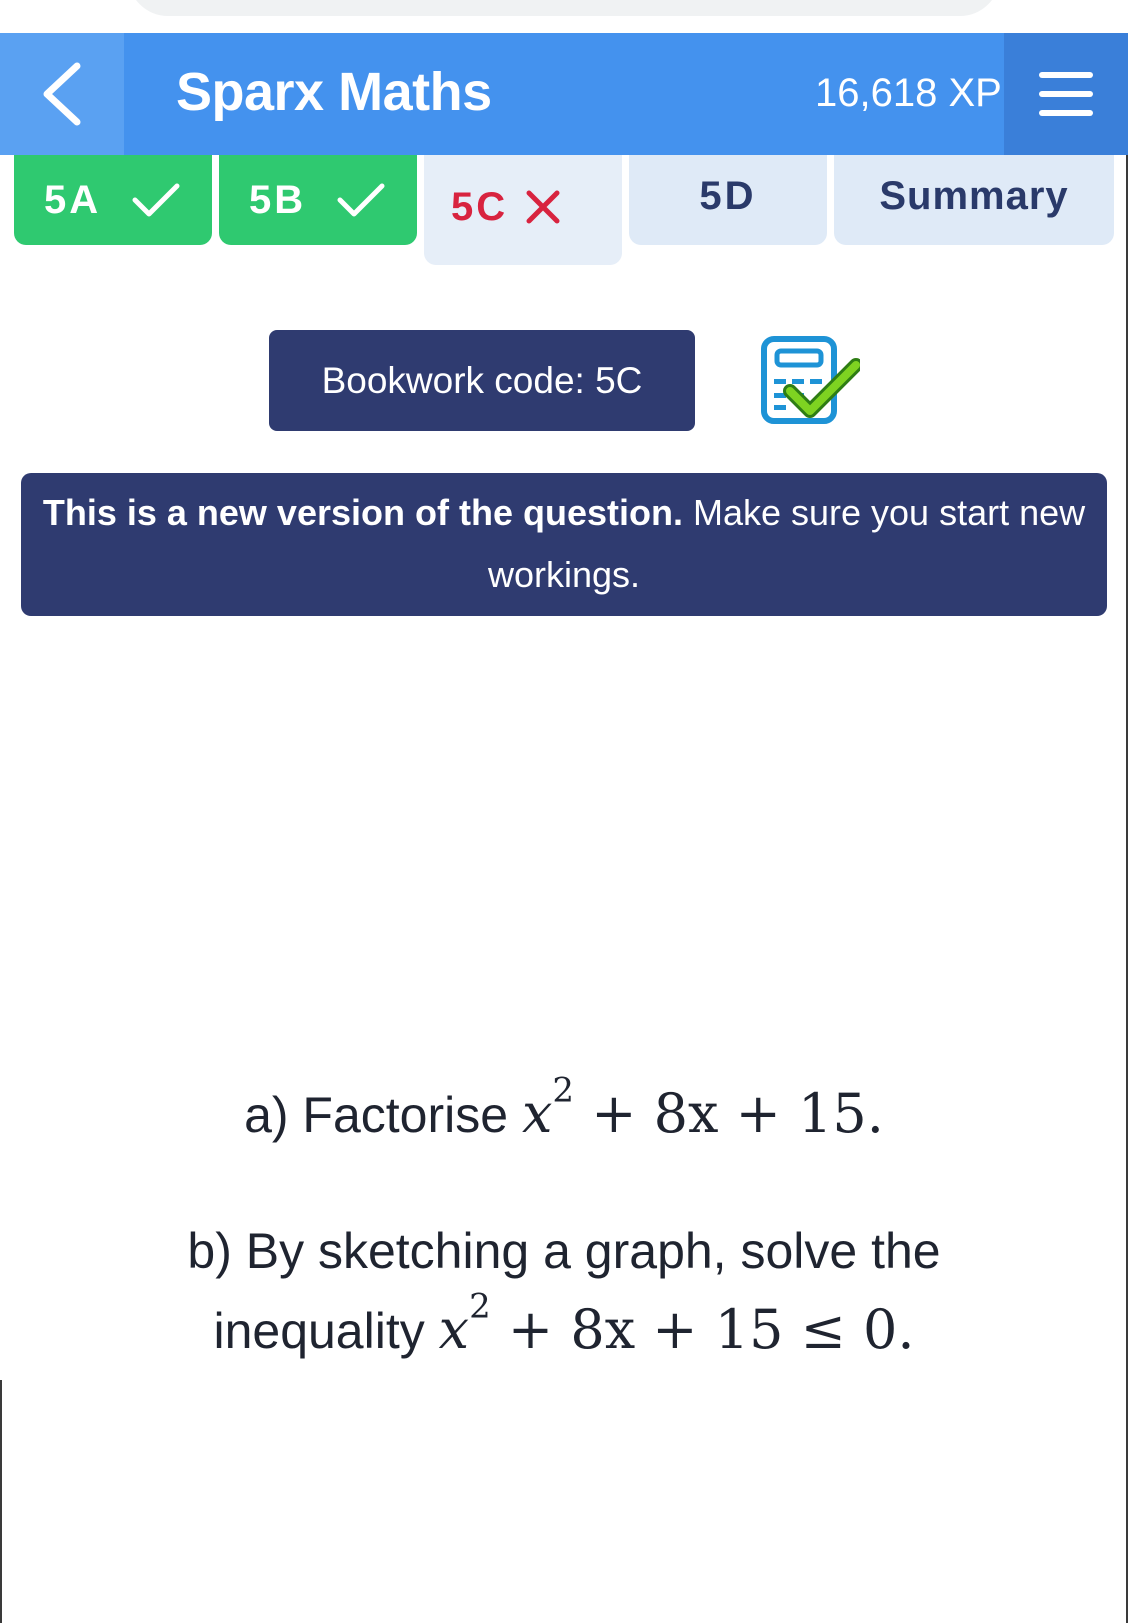 This screenshot has width=1128, height=1623. Describe the element at coordinates (523, 210) in the screenshot. I see `tab-5c: 5C` at that location.